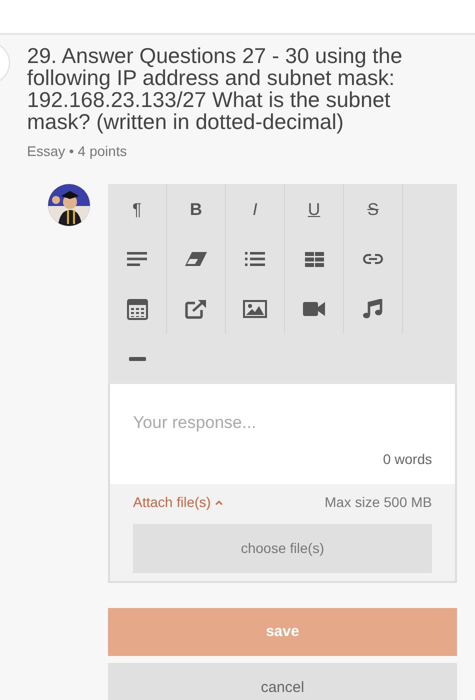 Image resolution: width=475 pixels, height=700 pixels. I want to click on external-link-icon, so click(196, 309).